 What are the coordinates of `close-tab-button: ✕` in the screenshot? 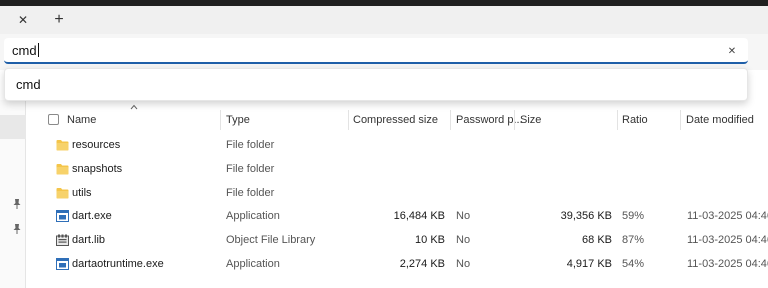 It's located at (23, 20).